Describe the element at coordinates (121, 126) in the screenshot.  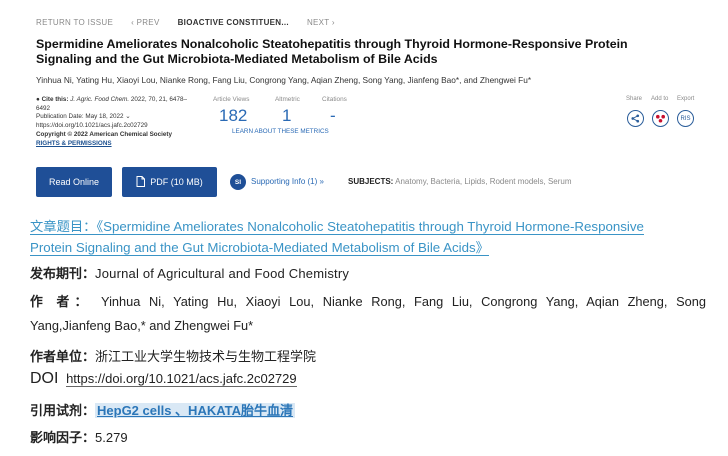
I see `cite-doi: https://doi.org/10.1021/acs.jafc.2c02729` at that location.